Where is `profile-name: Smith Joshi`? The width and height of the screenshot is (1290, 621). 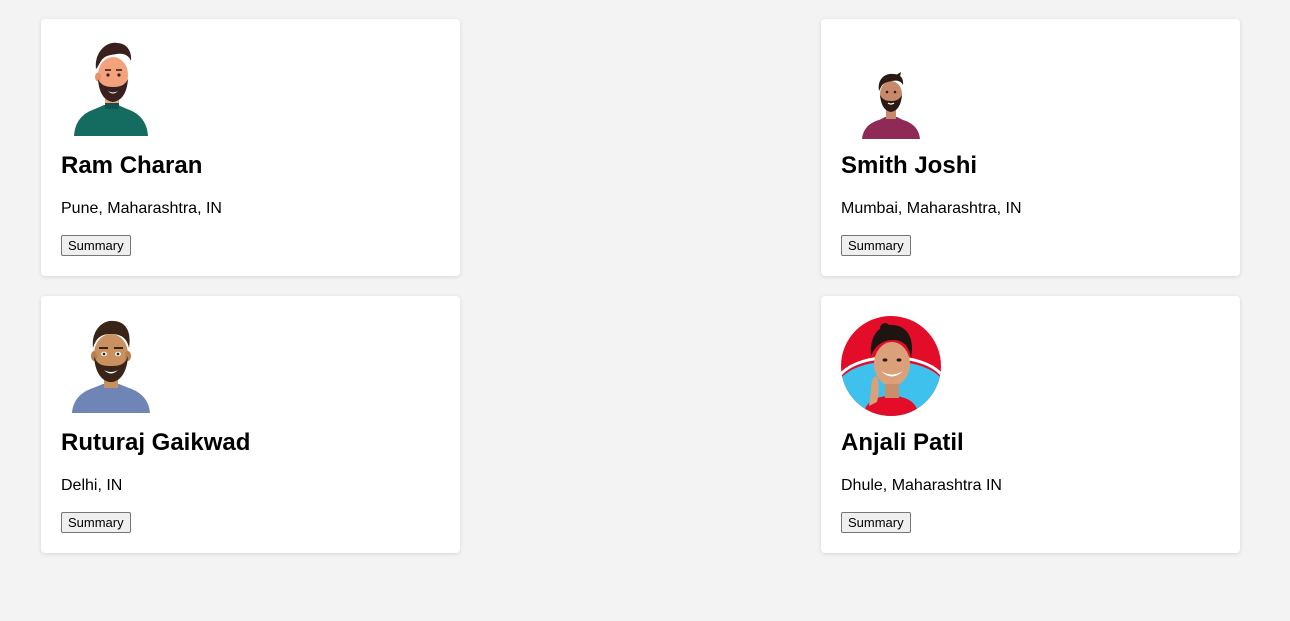
profile-name: Smith Joshi is located at coordinates (909, 165).